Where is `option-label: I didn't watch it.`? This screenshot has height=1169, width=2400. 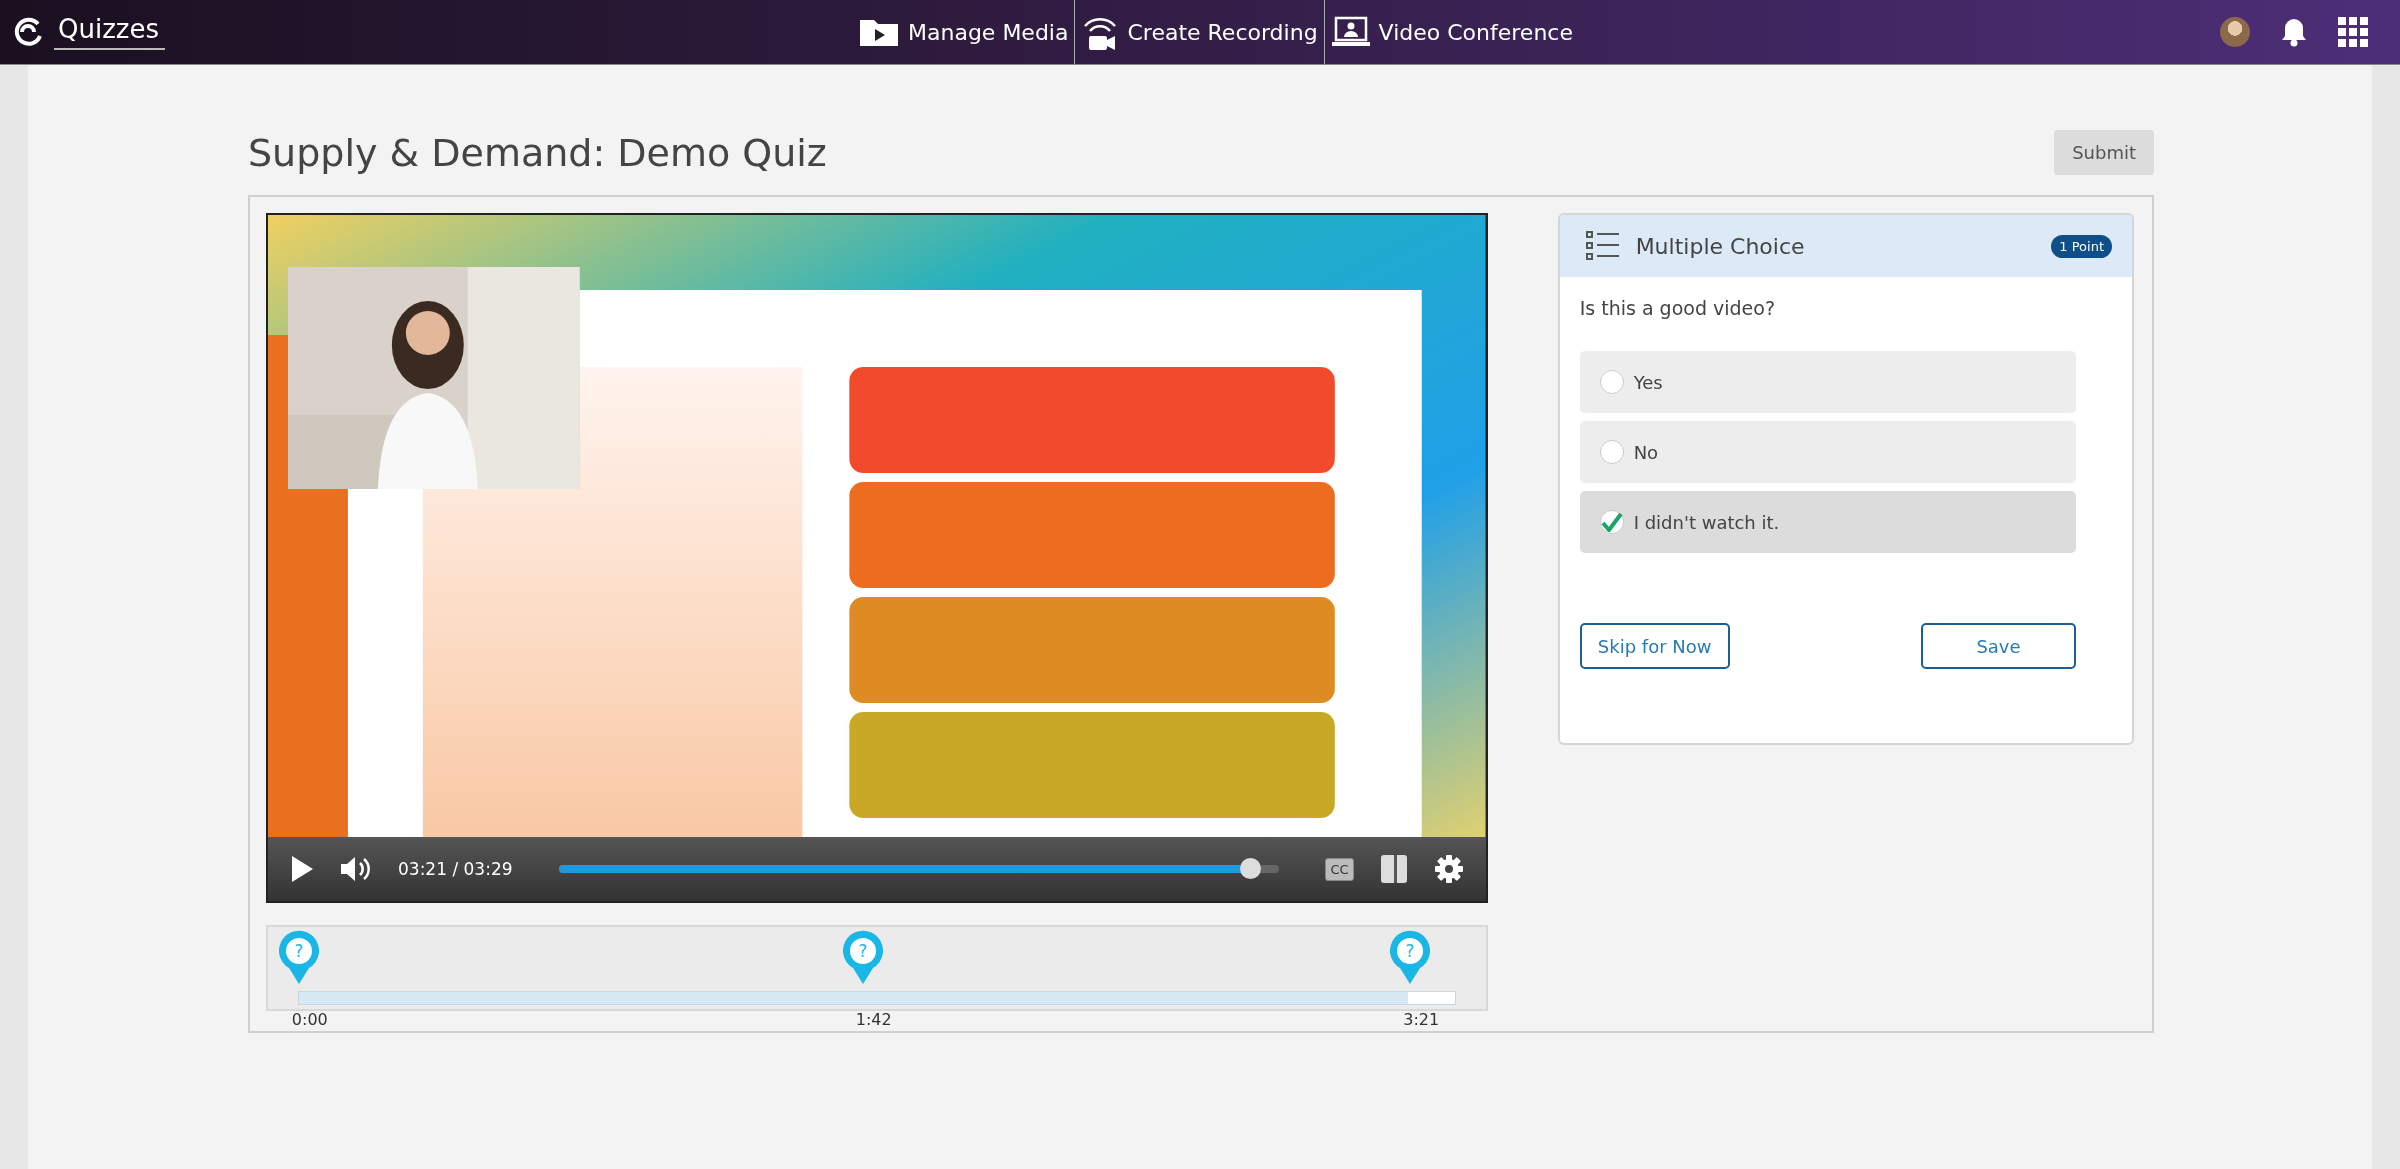
option-label: I didn't watch it. is located at coordinates (1706, 522).